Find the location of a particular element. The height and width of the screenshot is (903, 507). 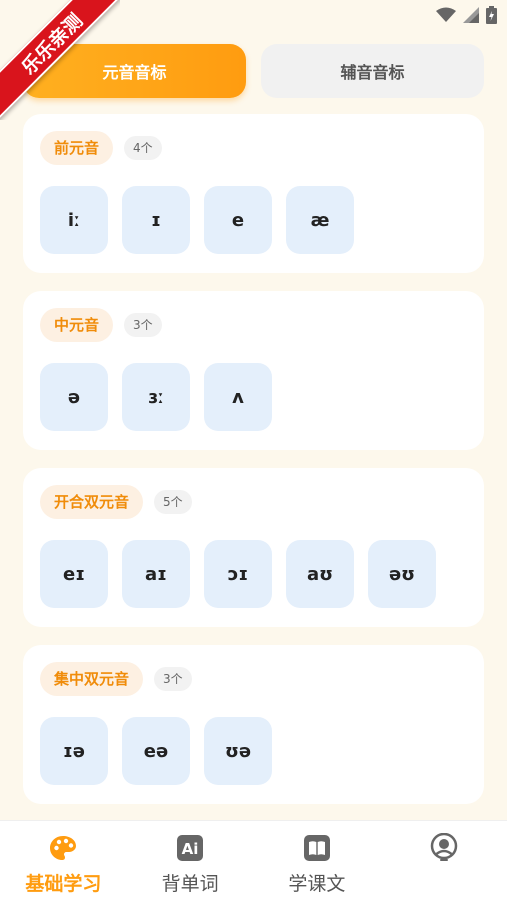

nav-label: 基础学习 is located at coordinates (63, 884).